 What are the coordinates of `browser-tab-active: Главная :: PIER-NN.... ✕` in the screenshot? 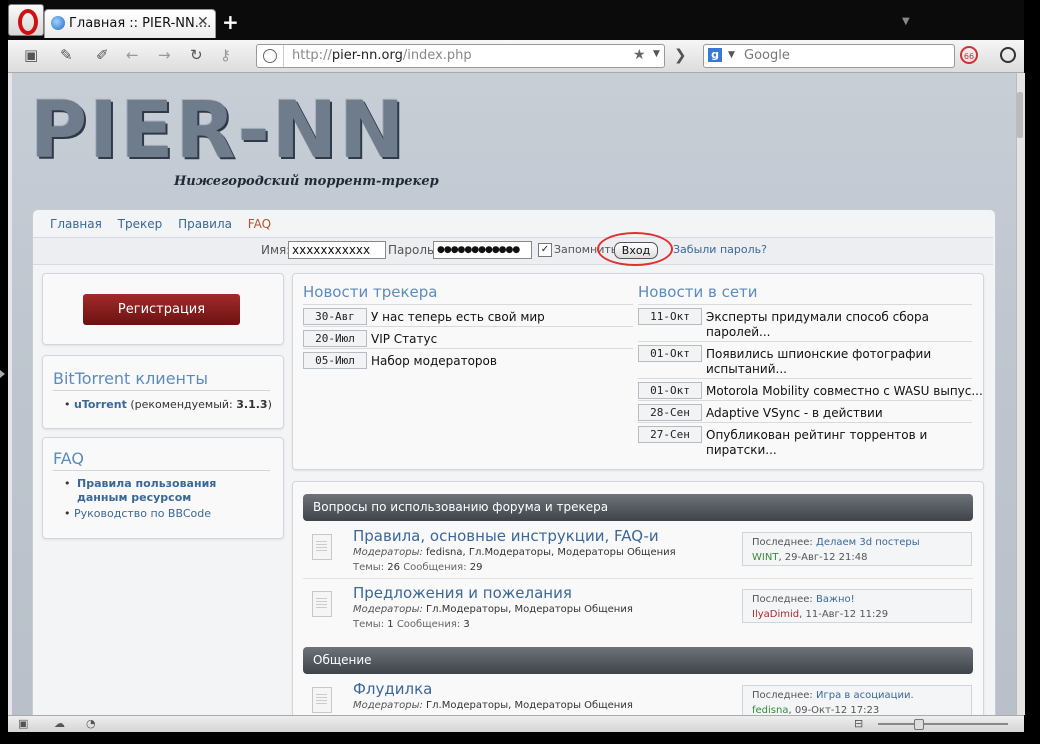 It's located at (130, 23).